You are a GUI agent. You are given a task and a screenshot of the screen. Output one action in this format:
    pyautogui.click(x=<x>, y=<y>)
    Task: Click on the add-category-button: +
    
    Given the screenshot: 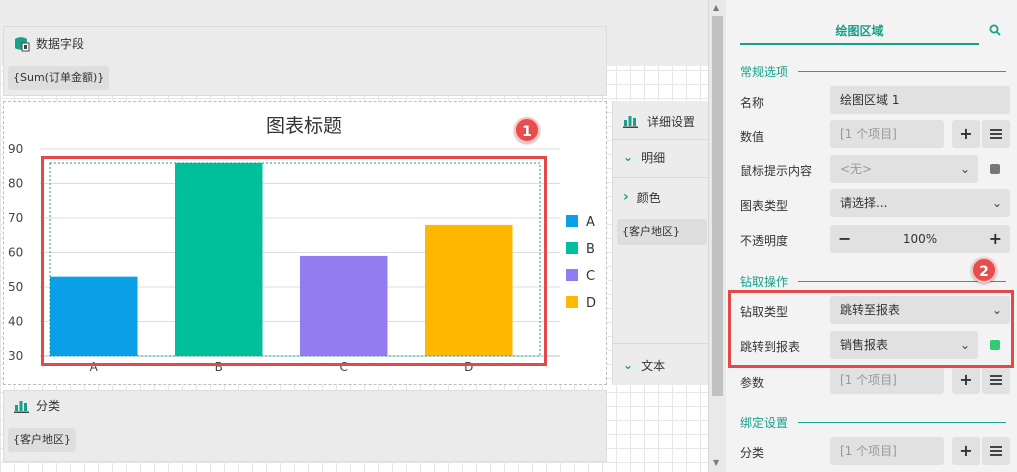 What is the action you would take?
    pyautogui.click(x=966, y=451)
    